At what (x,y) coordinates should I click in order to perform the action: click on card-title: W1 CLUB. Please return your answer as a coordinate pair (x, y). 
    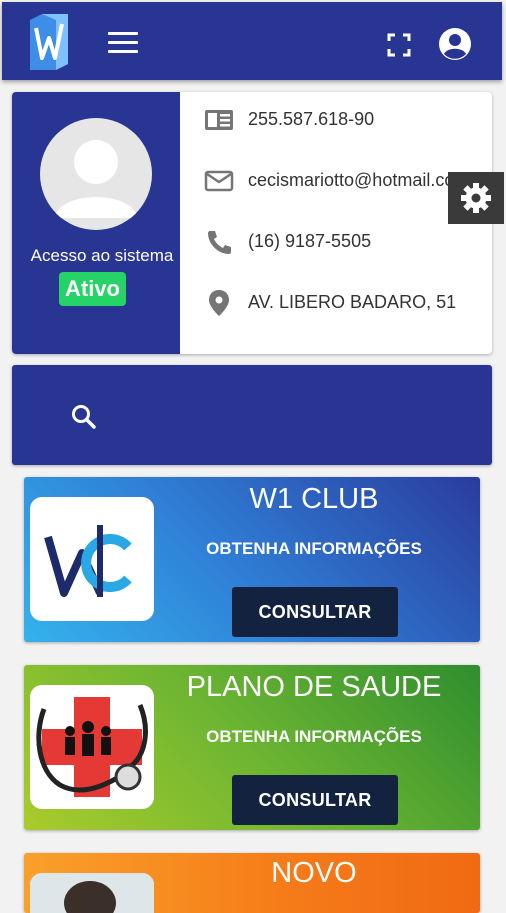
    Looking at the image, I should click on (314, 499).